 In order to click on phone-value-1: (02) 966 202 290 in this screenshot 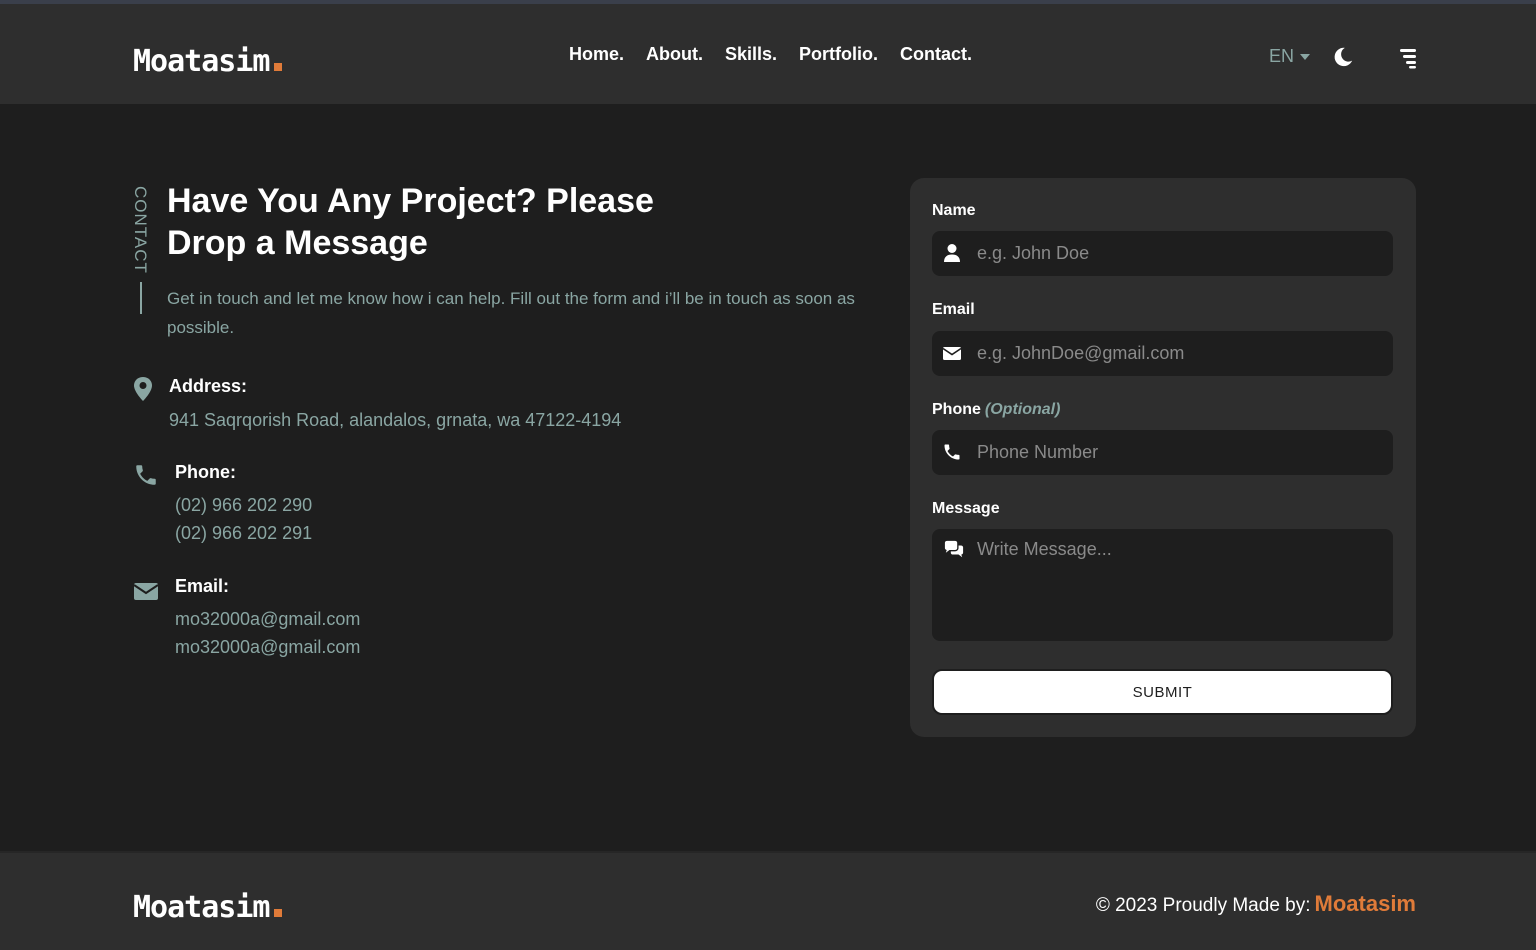, I will do `click(243, 505)`.